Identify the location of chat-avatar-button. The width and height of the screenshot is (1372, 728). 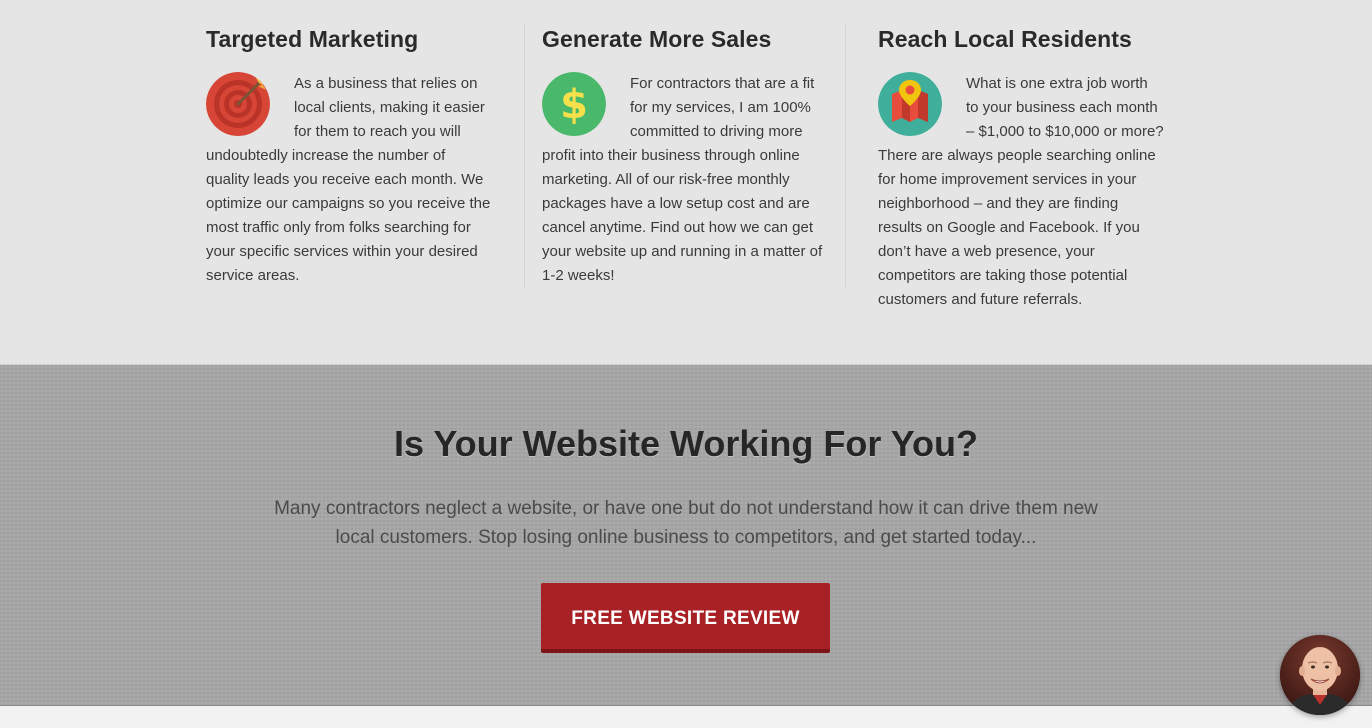
(1320, 675).